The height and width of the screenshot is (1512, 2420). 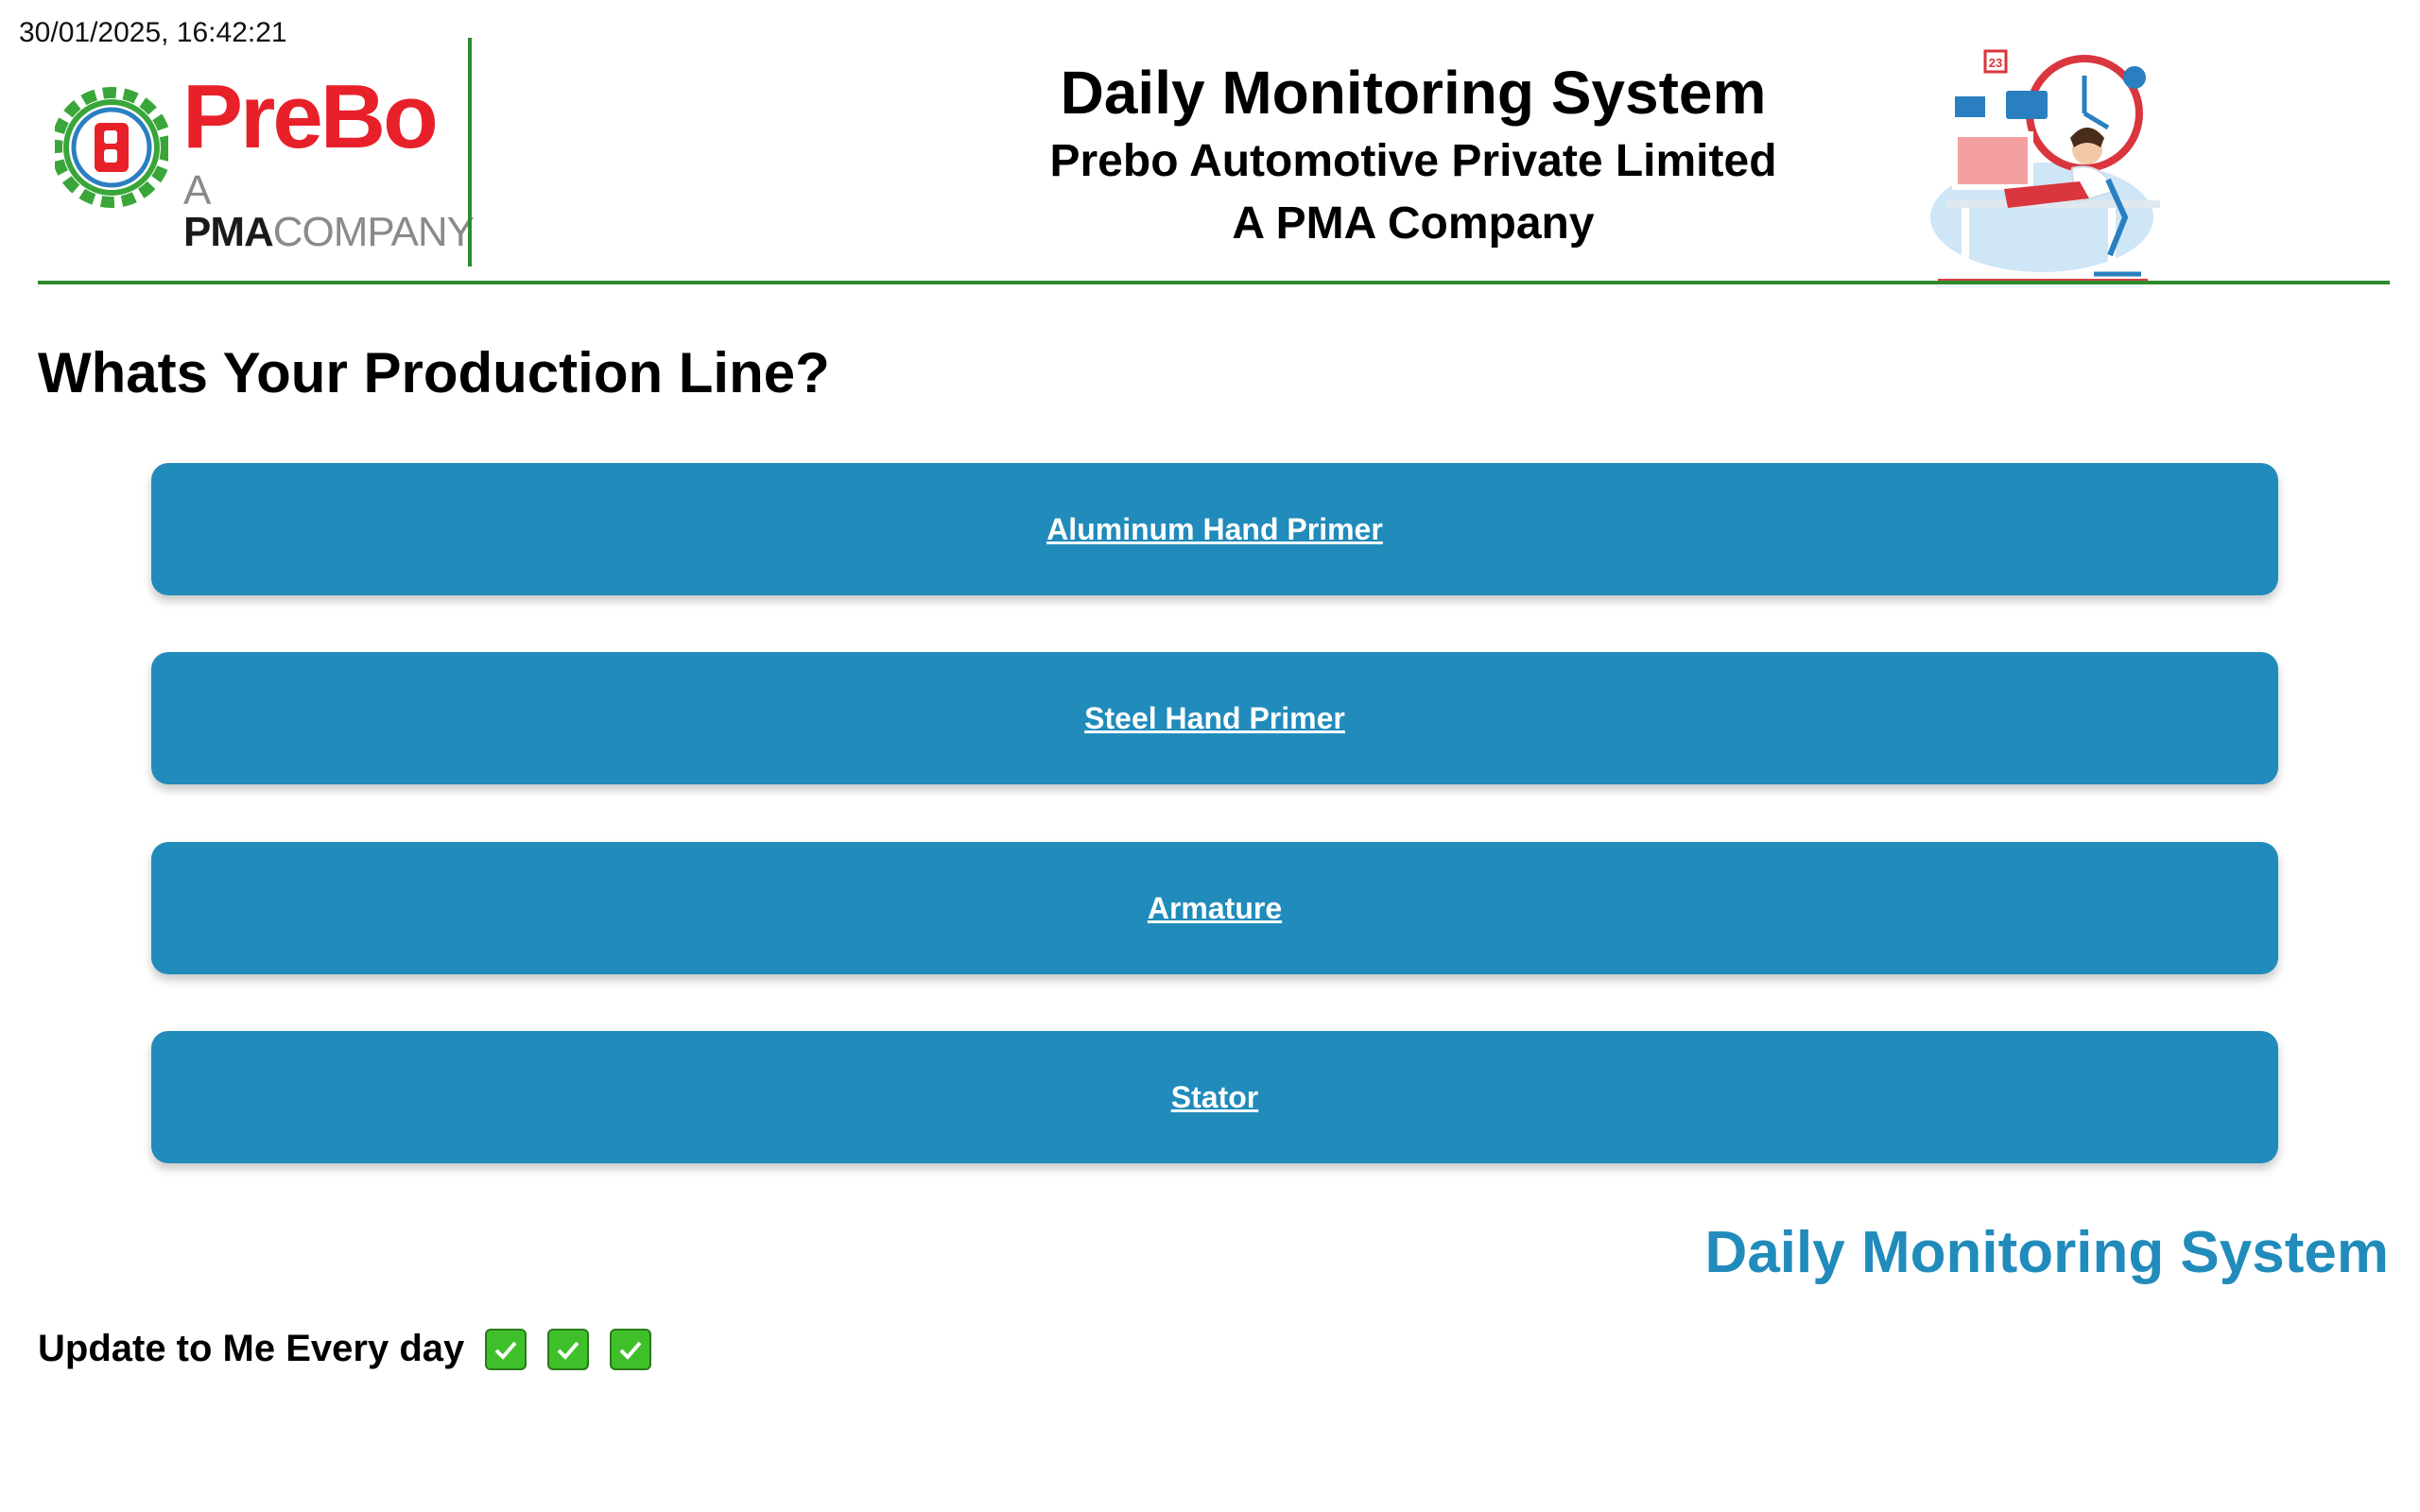 I want to click on company-name: Prebo Automotive Private Limited, so click(x=1413, y=161).